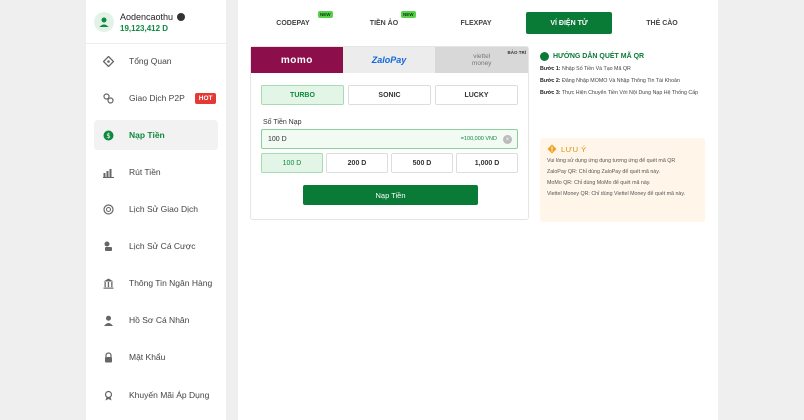 This screenshot has width=804, height=420. I want to click on sidebar-item-deposit: $ Nạp Tiền, so click(156, 135).